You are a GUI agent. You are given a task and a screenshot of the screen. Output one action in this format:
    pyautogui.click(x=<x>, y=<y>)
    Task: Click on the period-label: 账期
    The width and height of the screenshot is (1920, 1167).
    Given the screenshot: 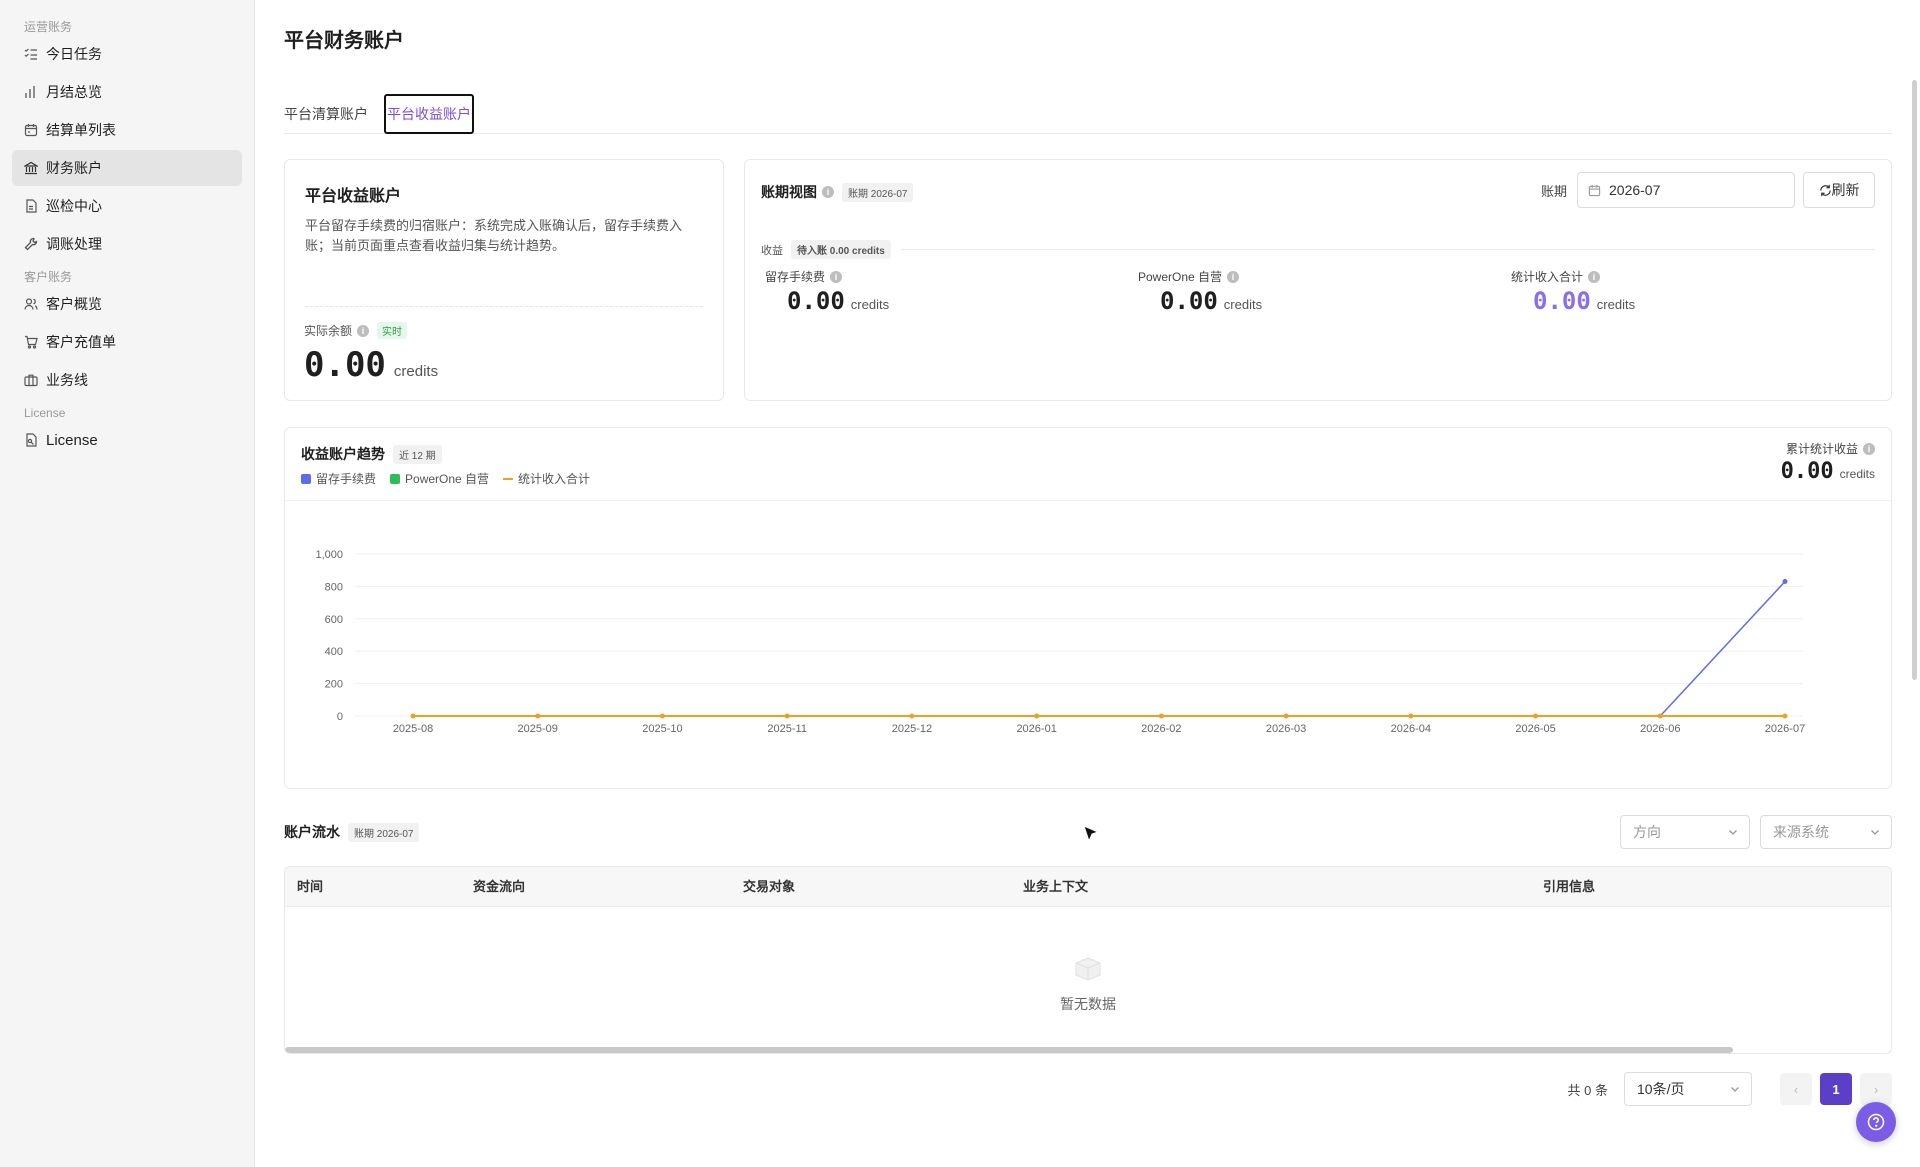 What is the action you would take?
    pyautogui.click(x=1553, y=191)
    